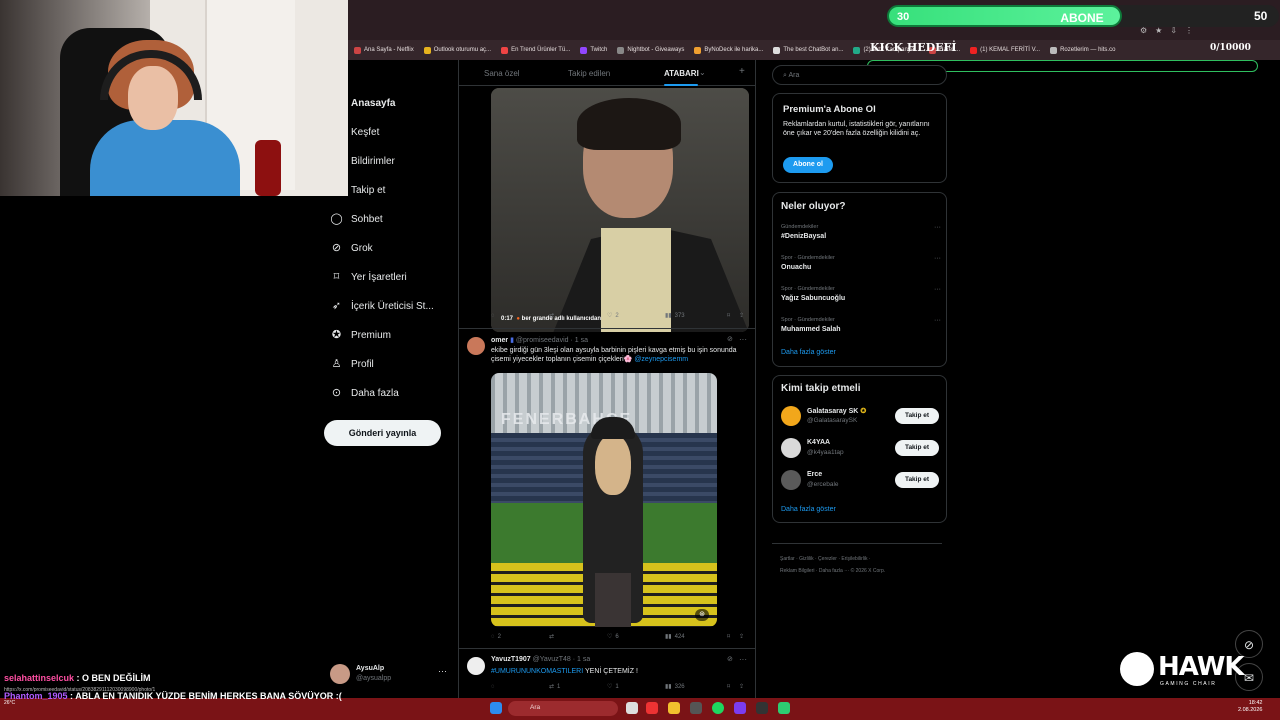 The image size is (1280, 720). What do you see at coordinates (362, 161) in the screenshot?
I see `nav-item-notifications: Bildirimler` at bounding box center [362, 161].